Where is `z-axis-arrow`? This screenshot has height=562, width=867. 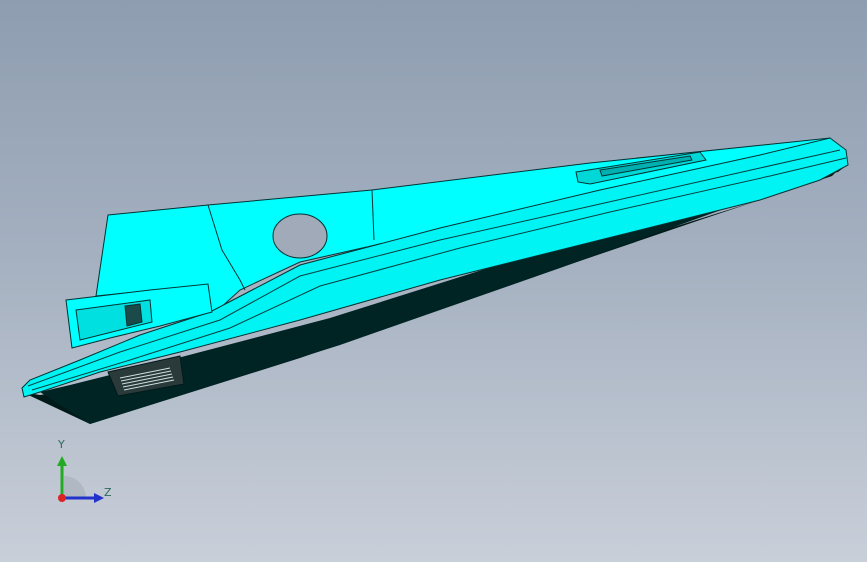 z-axis-arrow is located at coordinates (99, 498).